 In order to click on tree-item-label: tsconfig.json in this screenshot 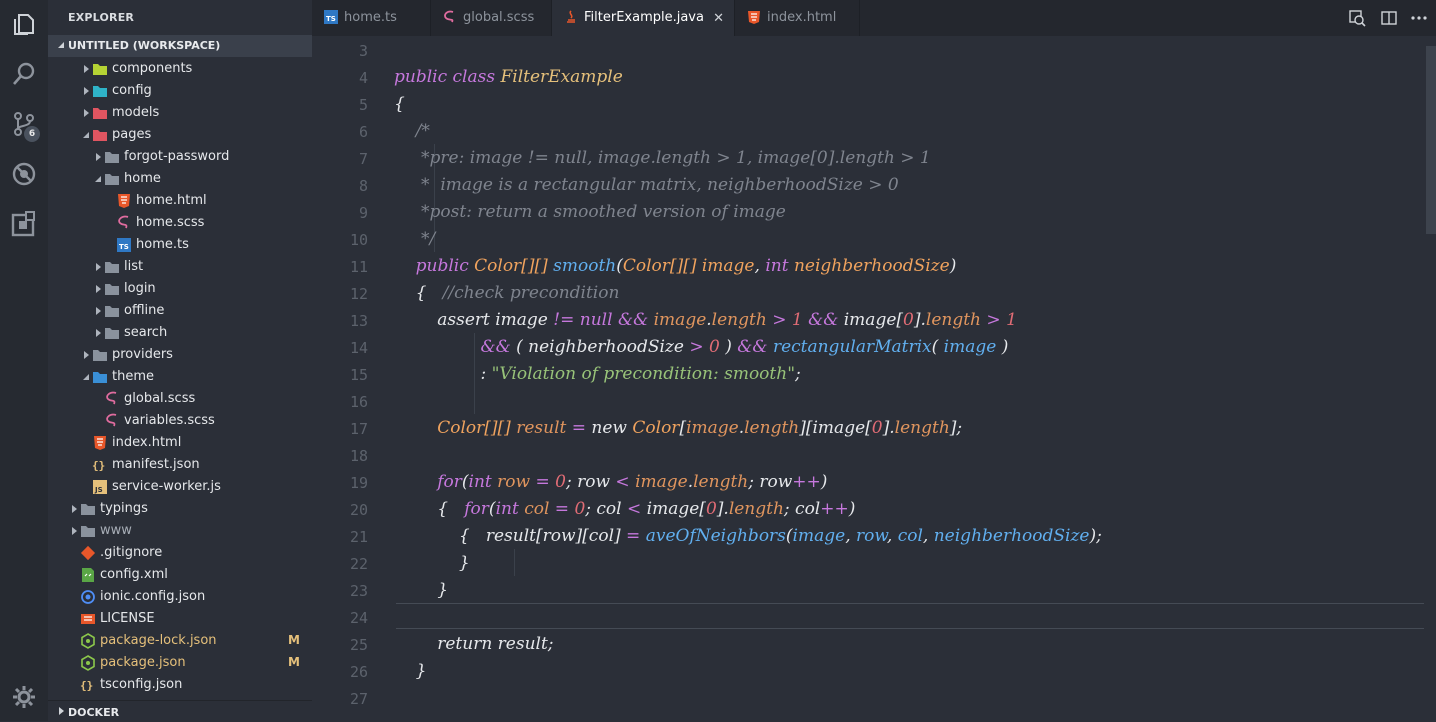, I will do `click(141, 684)`.